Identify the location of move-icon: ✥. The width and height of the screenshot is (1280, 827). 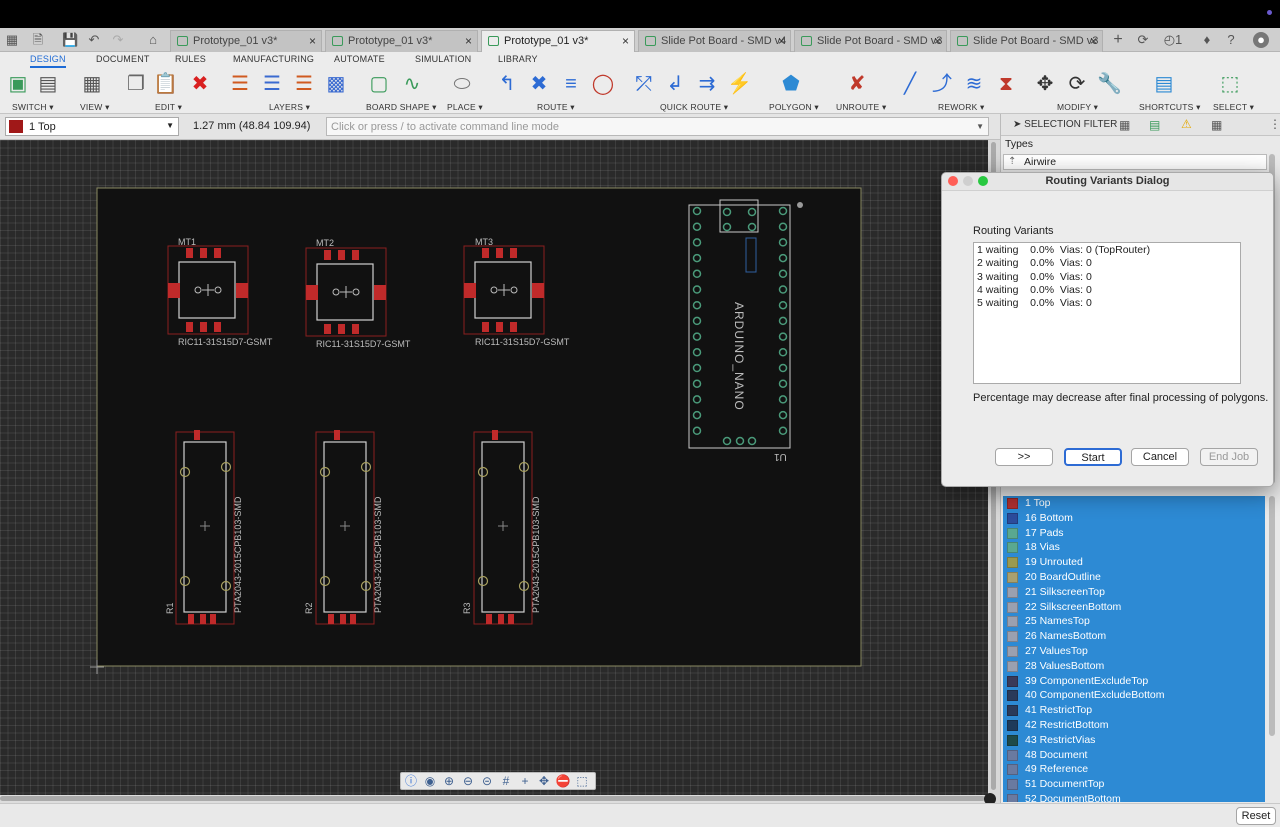
(1045, 84).